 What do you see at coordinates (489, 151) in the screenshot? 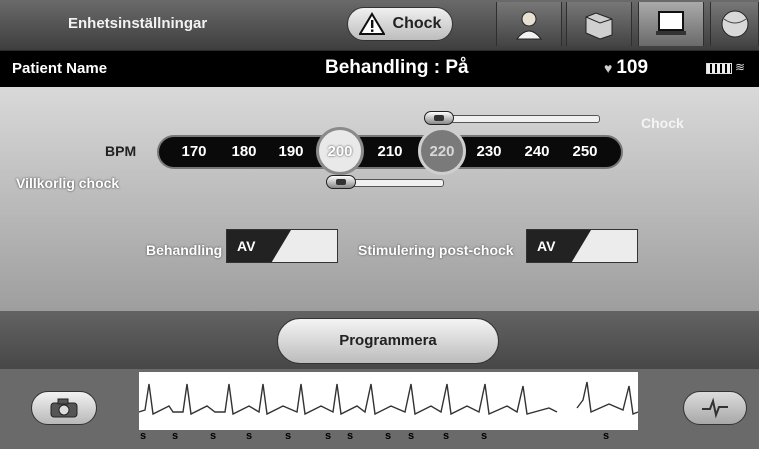
I see `bpm-value: 230` at bounding box center [489, 151].